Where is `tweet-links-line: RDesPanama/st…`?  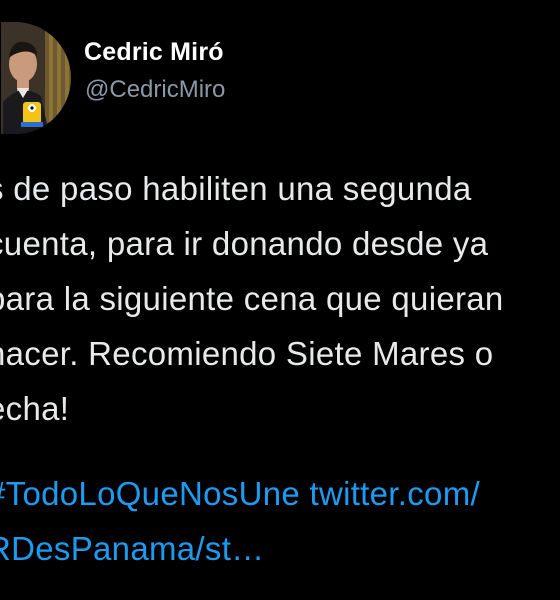 tweet-links-line: RDesPanama/st… is located at coordinates (132, 549).